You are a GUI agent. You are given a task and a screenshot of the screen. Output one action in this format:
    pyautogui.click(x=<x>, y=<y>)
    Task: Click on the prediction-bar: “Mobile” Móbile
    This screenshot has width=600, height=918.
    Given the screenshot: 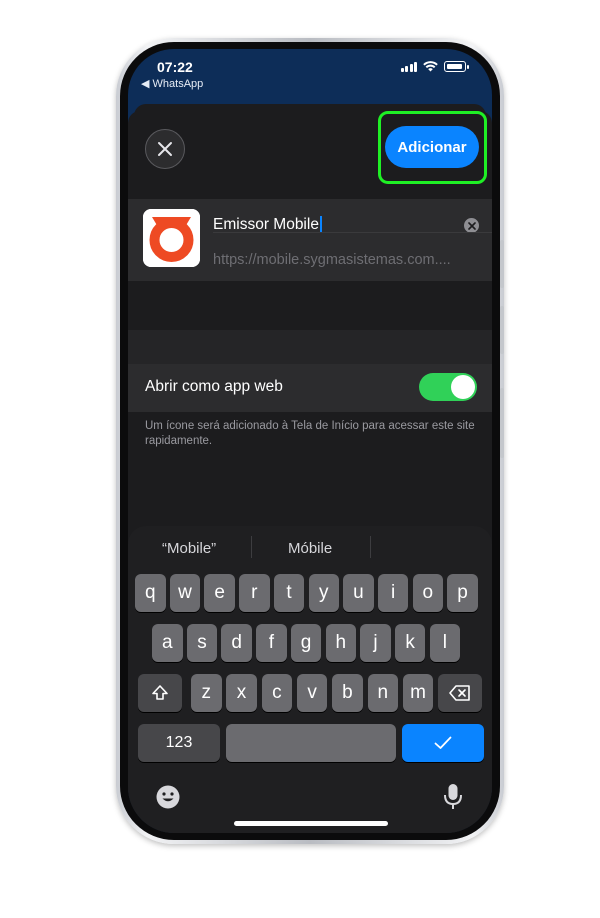 What is the action you would take?
    pyautogui.click(x=310, y=548)
    